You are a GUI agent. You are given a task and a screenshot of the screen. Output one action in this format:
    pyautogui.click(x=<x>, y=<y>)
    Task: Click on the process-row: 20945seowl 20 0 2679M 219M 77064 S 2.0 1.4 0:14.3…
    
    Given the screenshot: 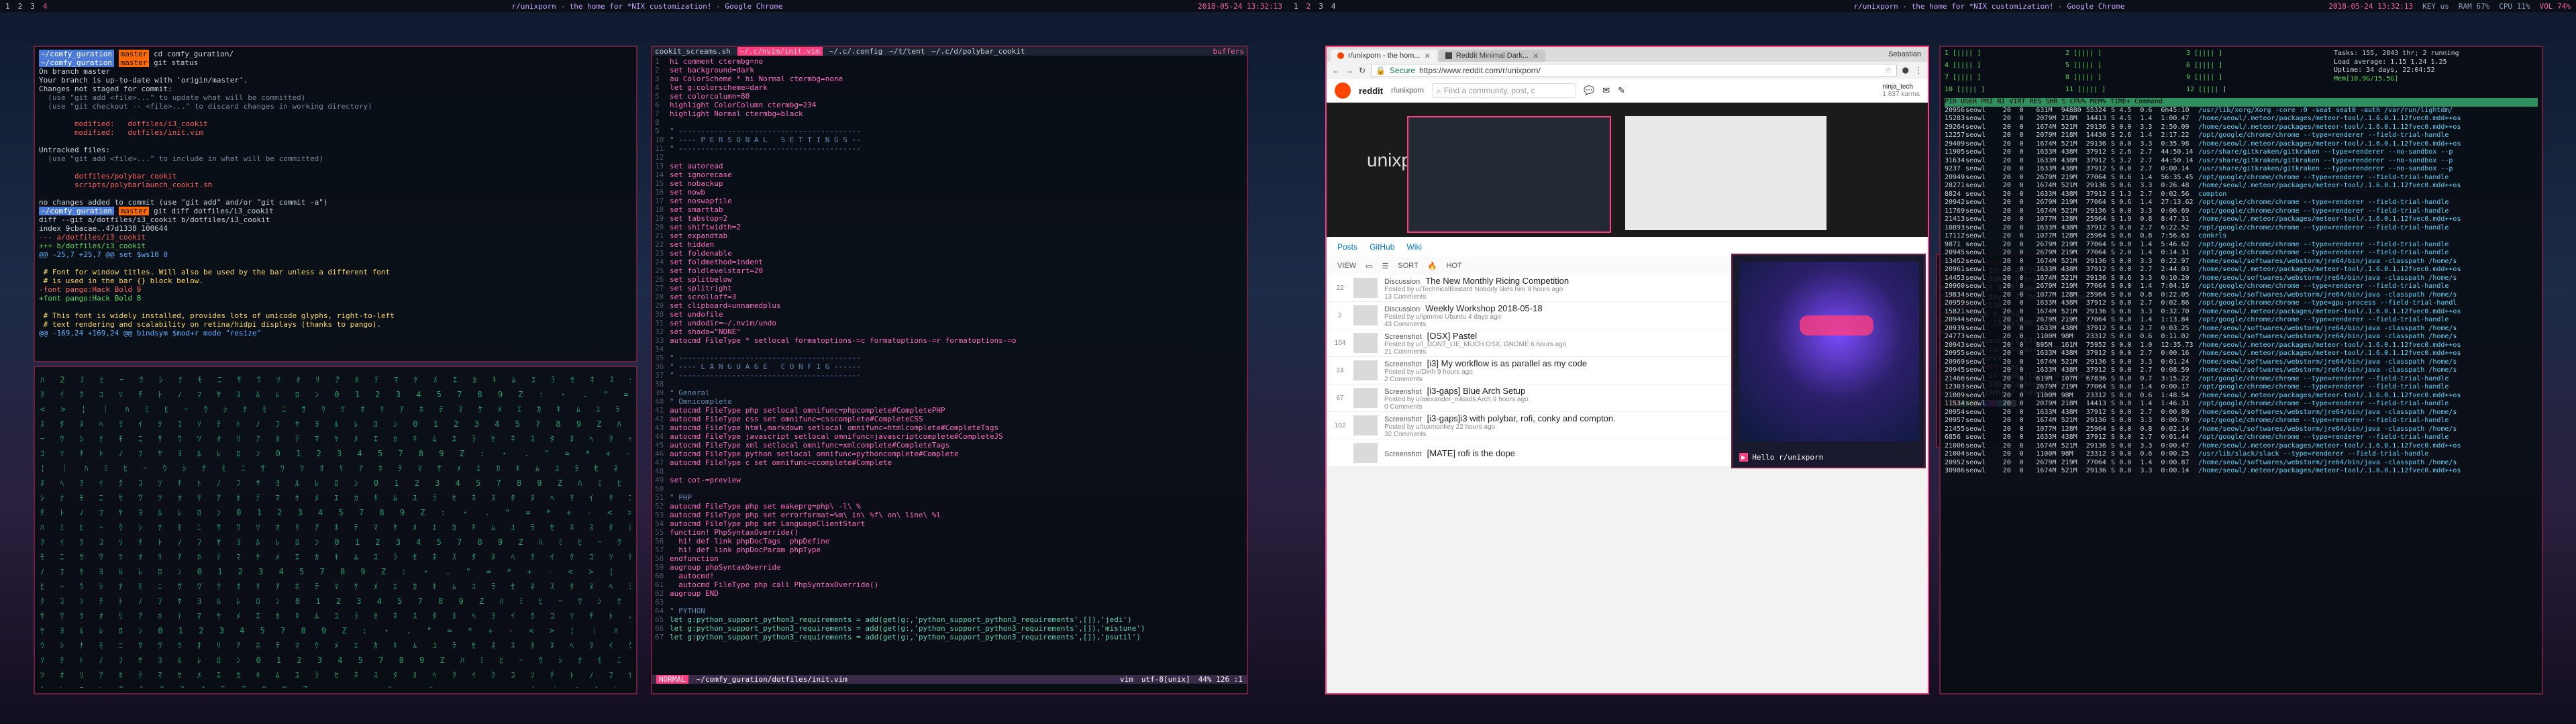 What is the action you would take?
    pyautogui.click(x=2241, y=253)
    